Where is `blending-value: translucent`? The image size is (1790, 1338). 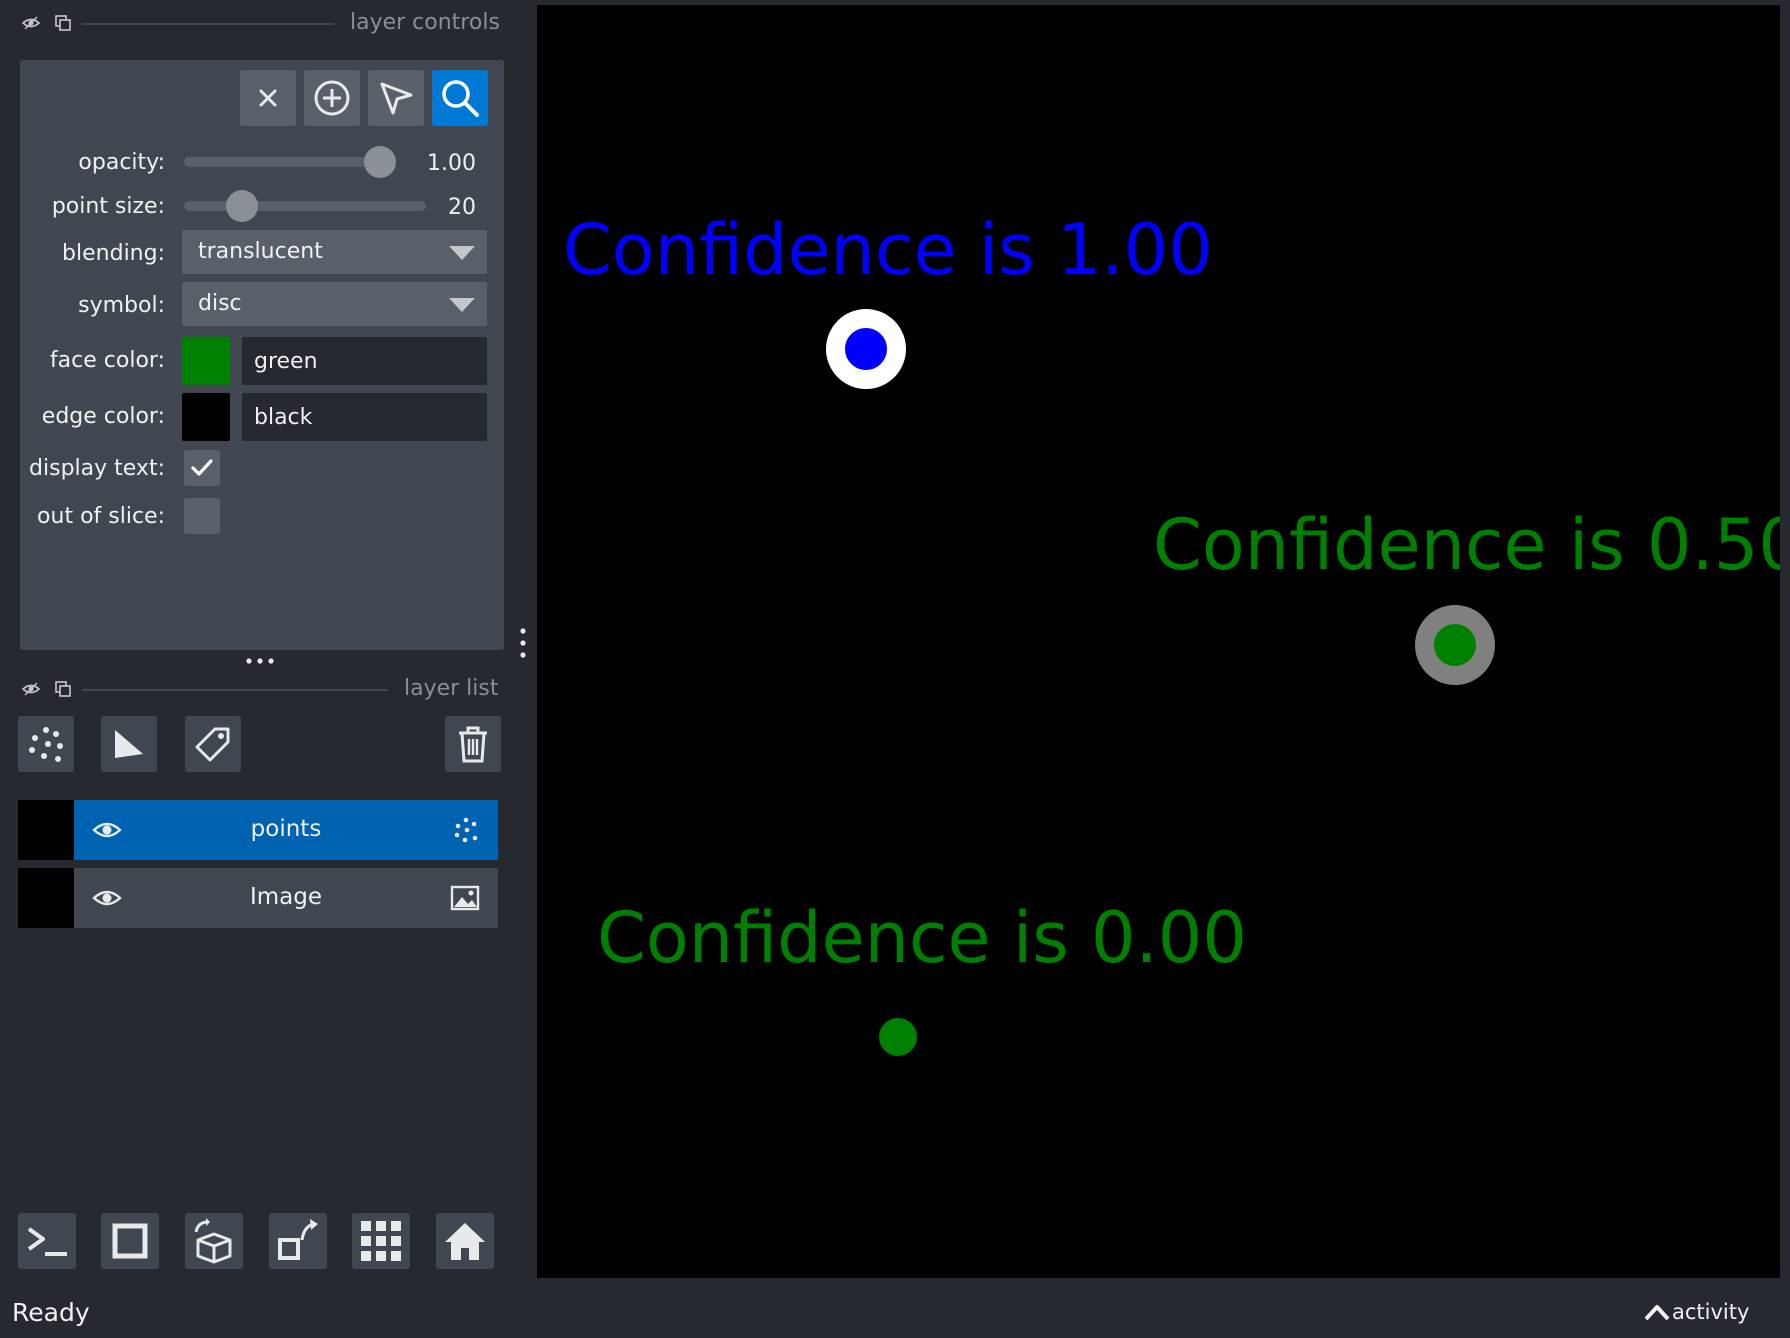 blending-value: translucent is located at coordinates (260, 251).